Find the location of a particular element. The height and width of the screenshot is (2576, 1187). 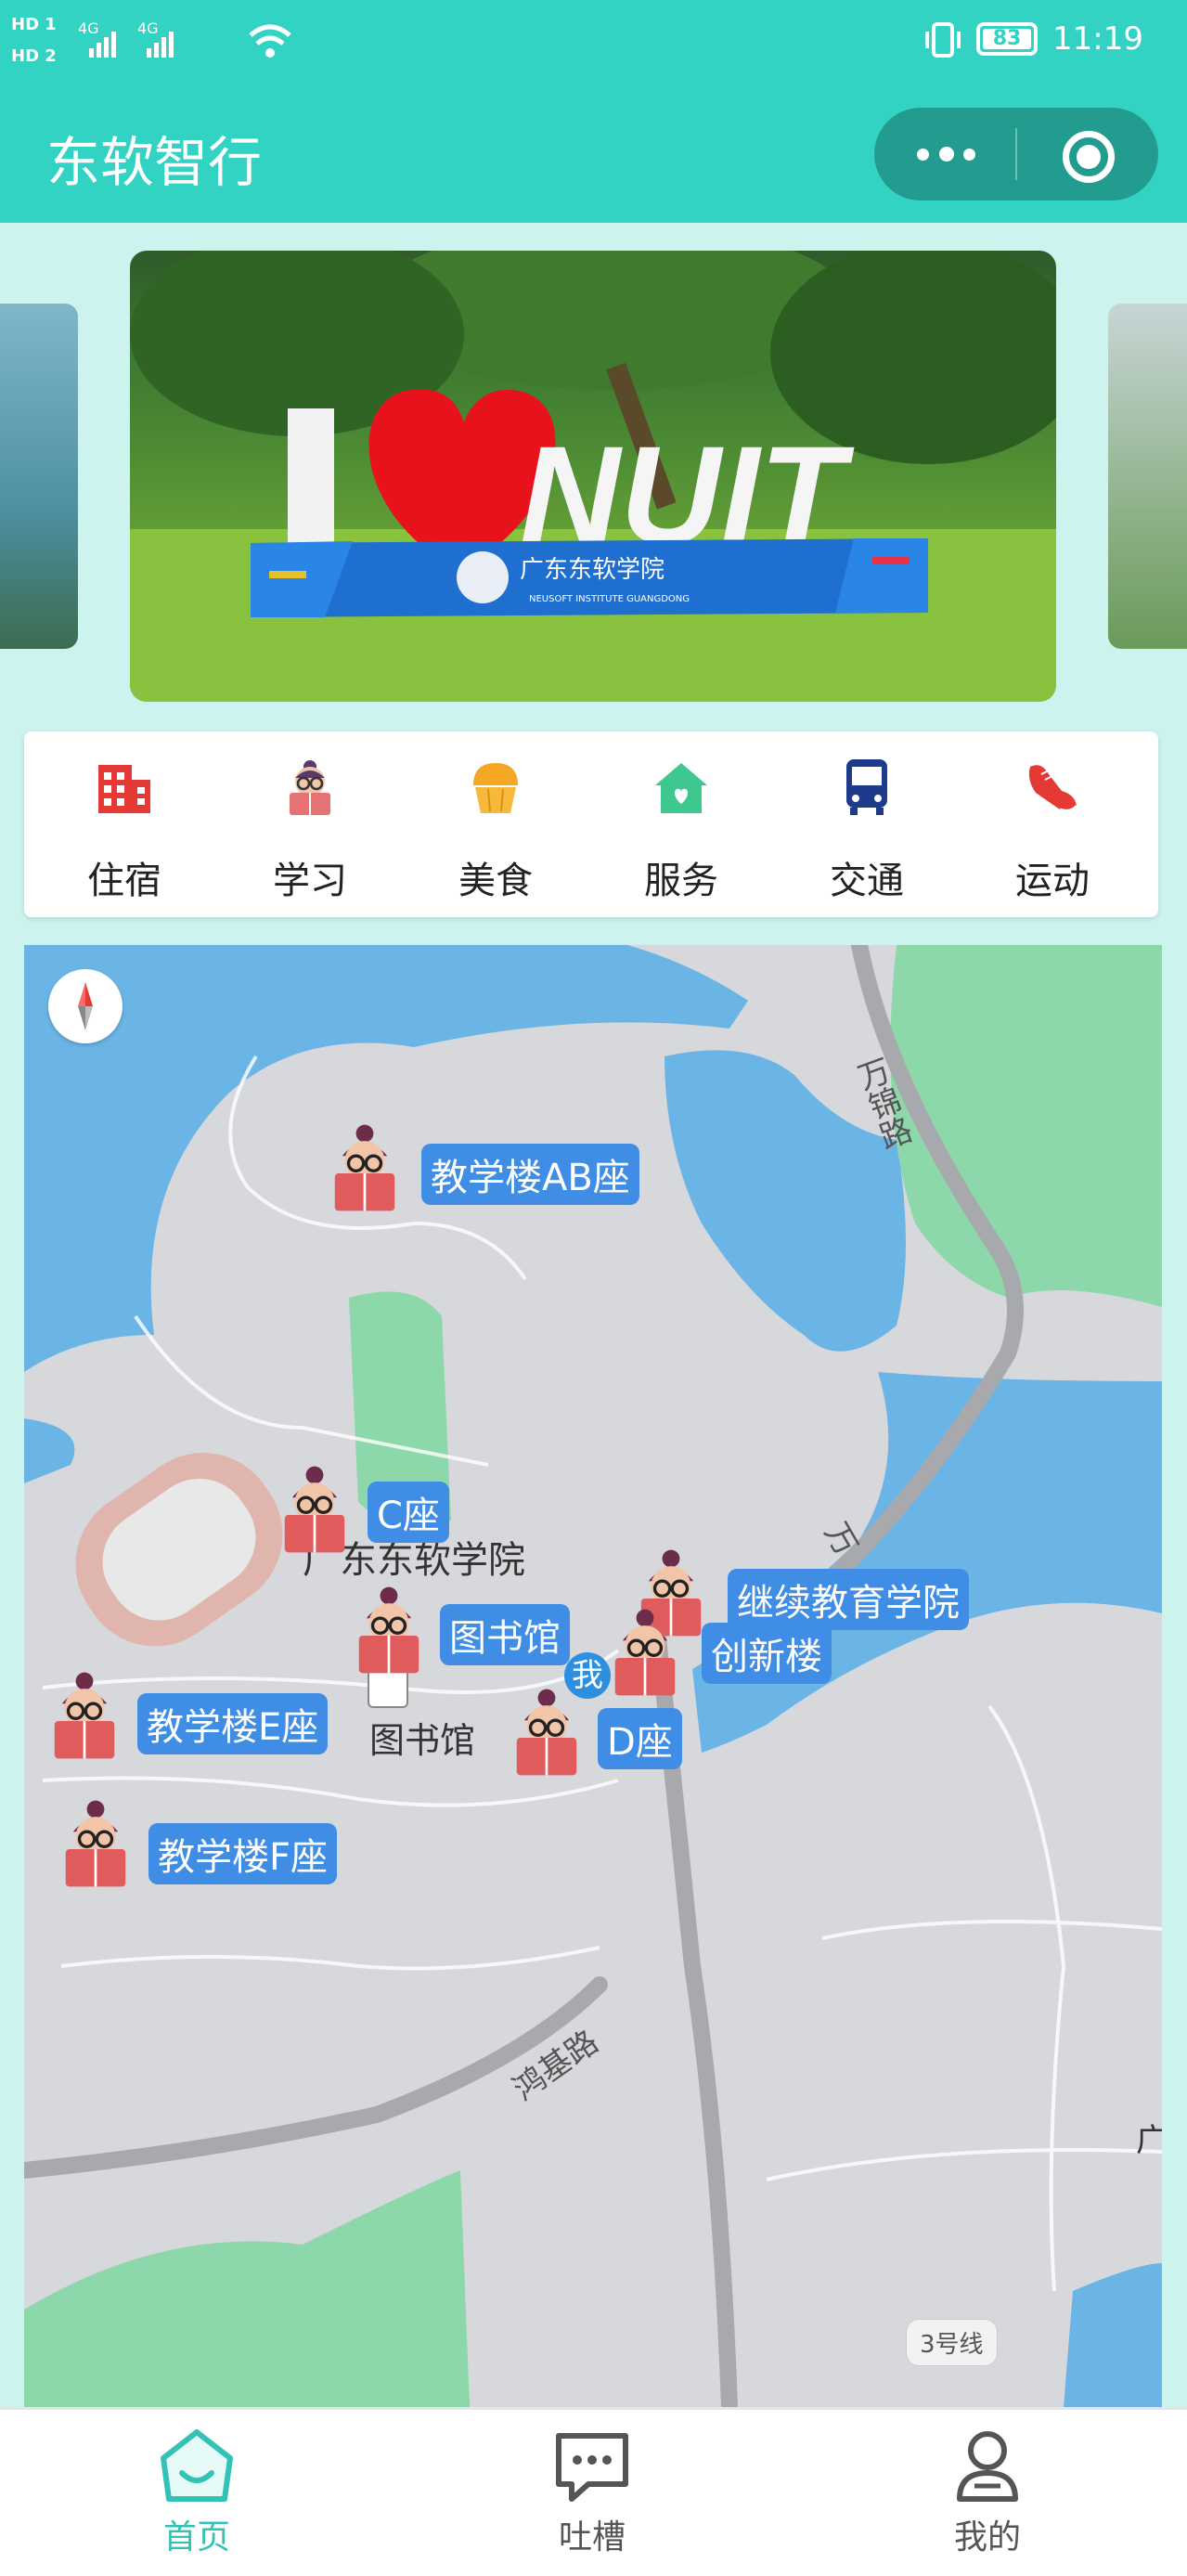

category-label: 运动 is located at coordinates (1052, 881).